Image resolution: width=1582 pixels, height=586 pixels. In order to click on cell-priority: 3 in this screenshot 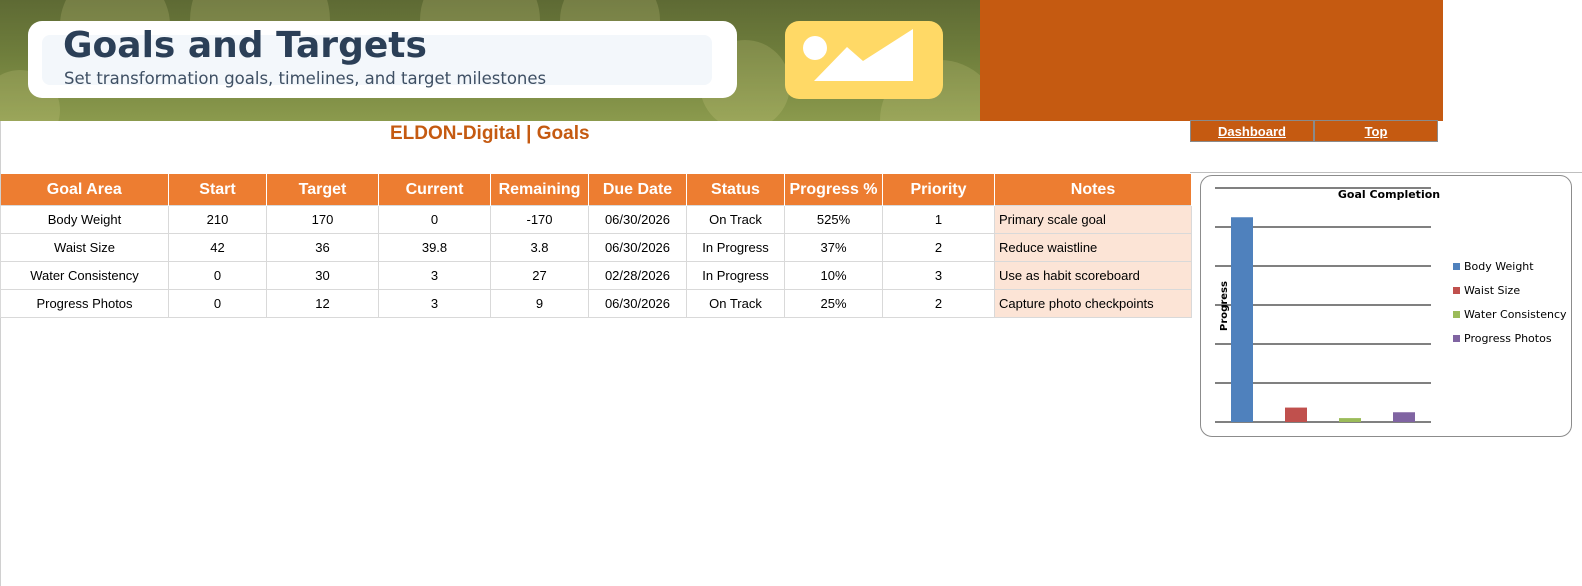, I will do `click(938, 275)`.